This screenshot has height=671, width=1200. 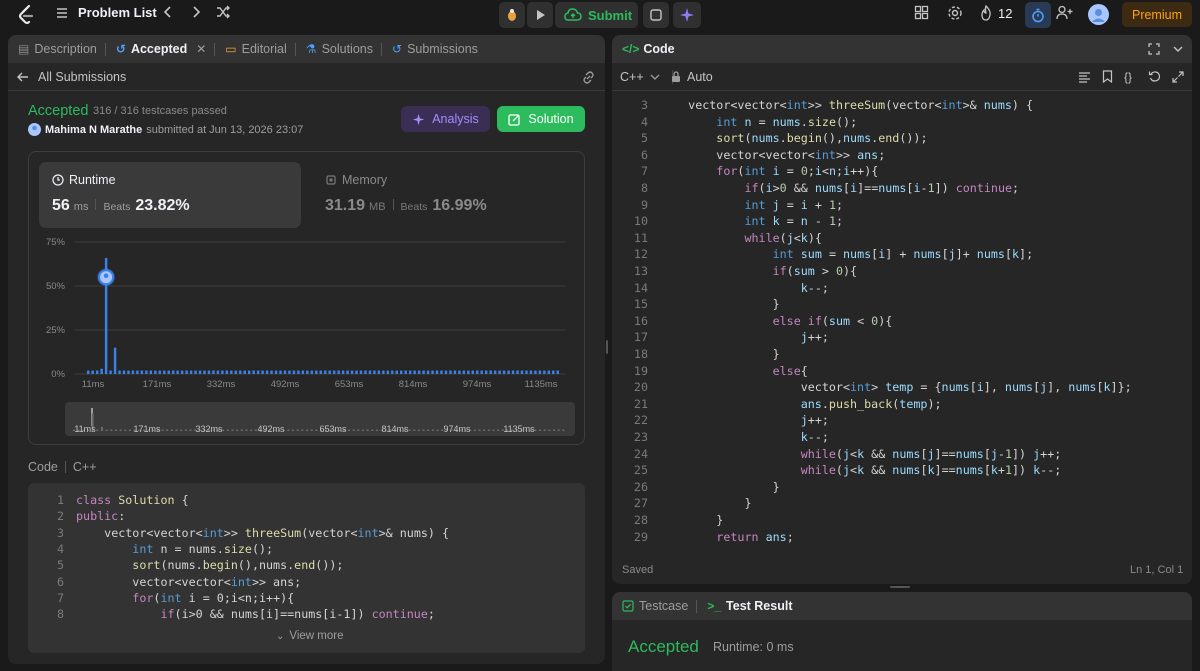 What do you see at coordinates (1038, 15) in the screenshot?
I see `timer-button` at bounding box center [1038, 15].